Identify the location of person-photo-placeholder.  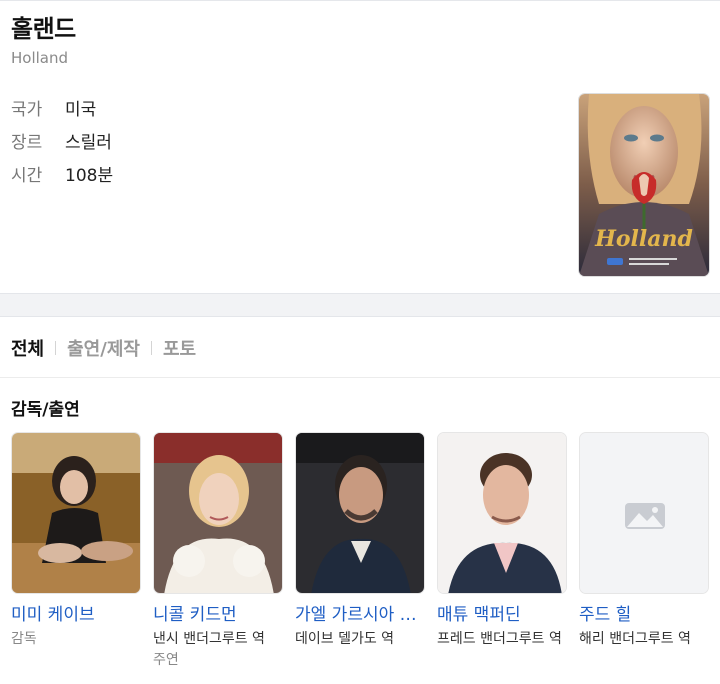
(644, 513).